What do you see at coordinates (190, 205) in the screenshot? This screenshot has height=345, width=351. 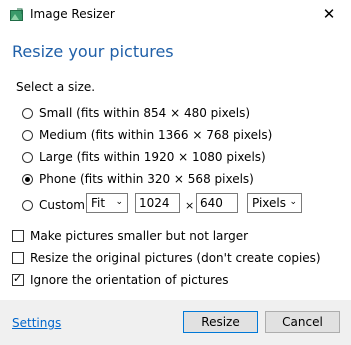 I see `times-sign: ×` at bounding box center [190, 205].